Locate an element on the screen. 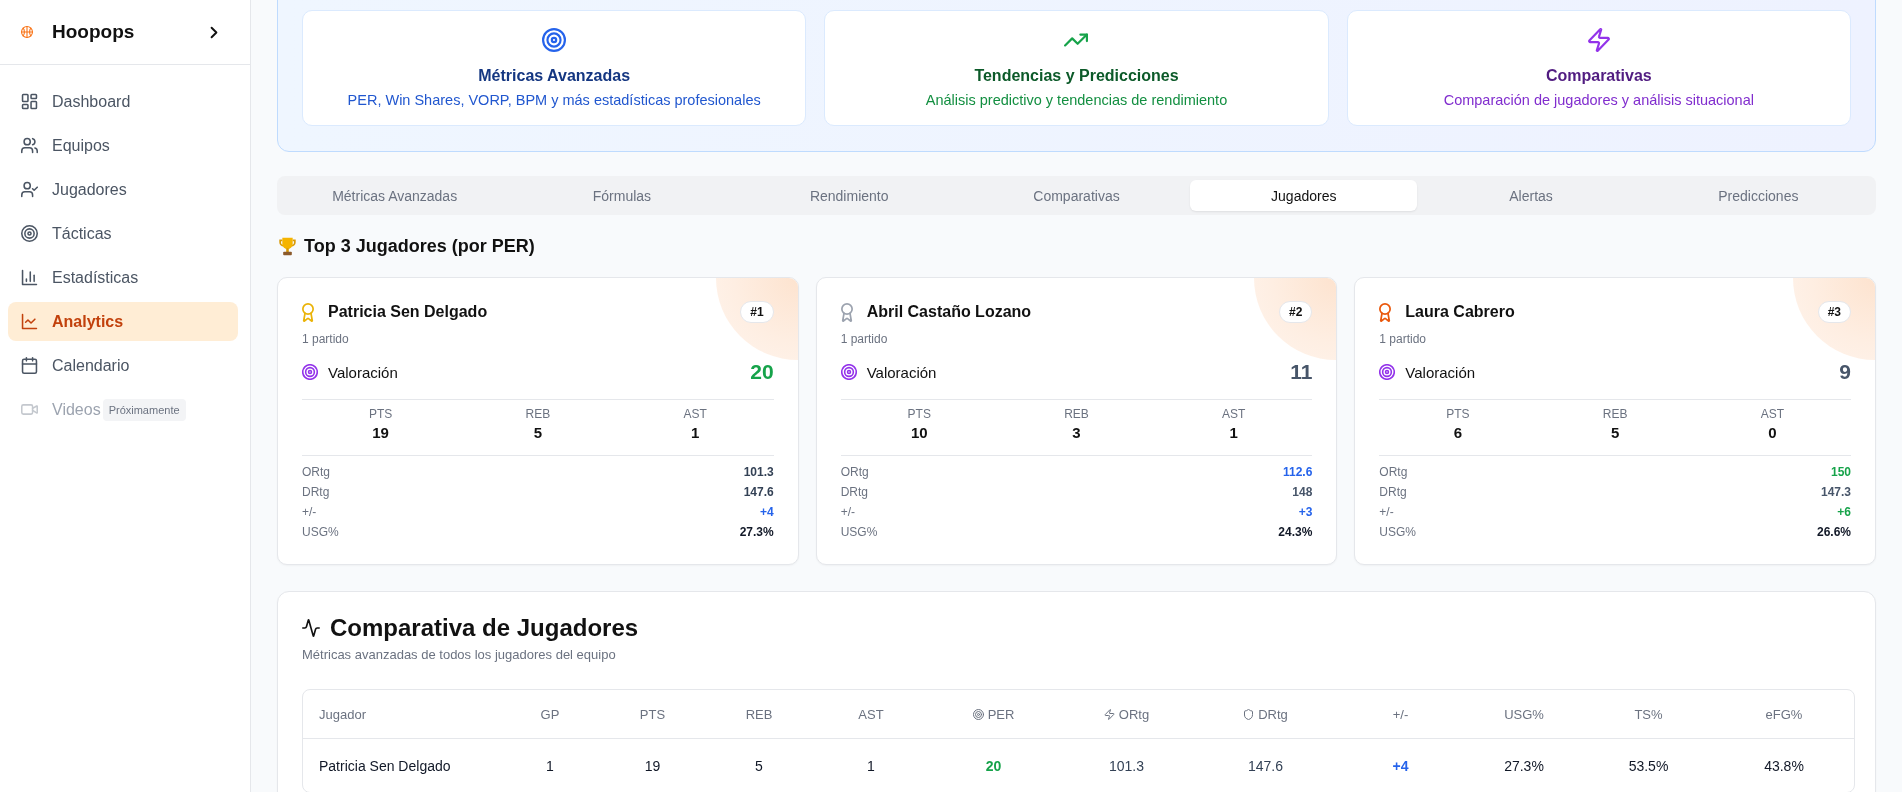 The image size is (1902, 792). table-cell-text: 5 is located at coordinates (759, 766).